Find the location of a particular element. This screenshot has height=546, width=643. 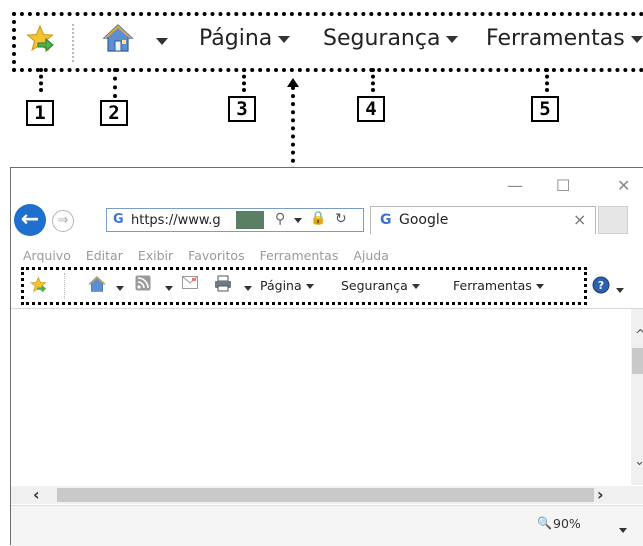

rss-feed-icon is located at coordinates (143, 283).